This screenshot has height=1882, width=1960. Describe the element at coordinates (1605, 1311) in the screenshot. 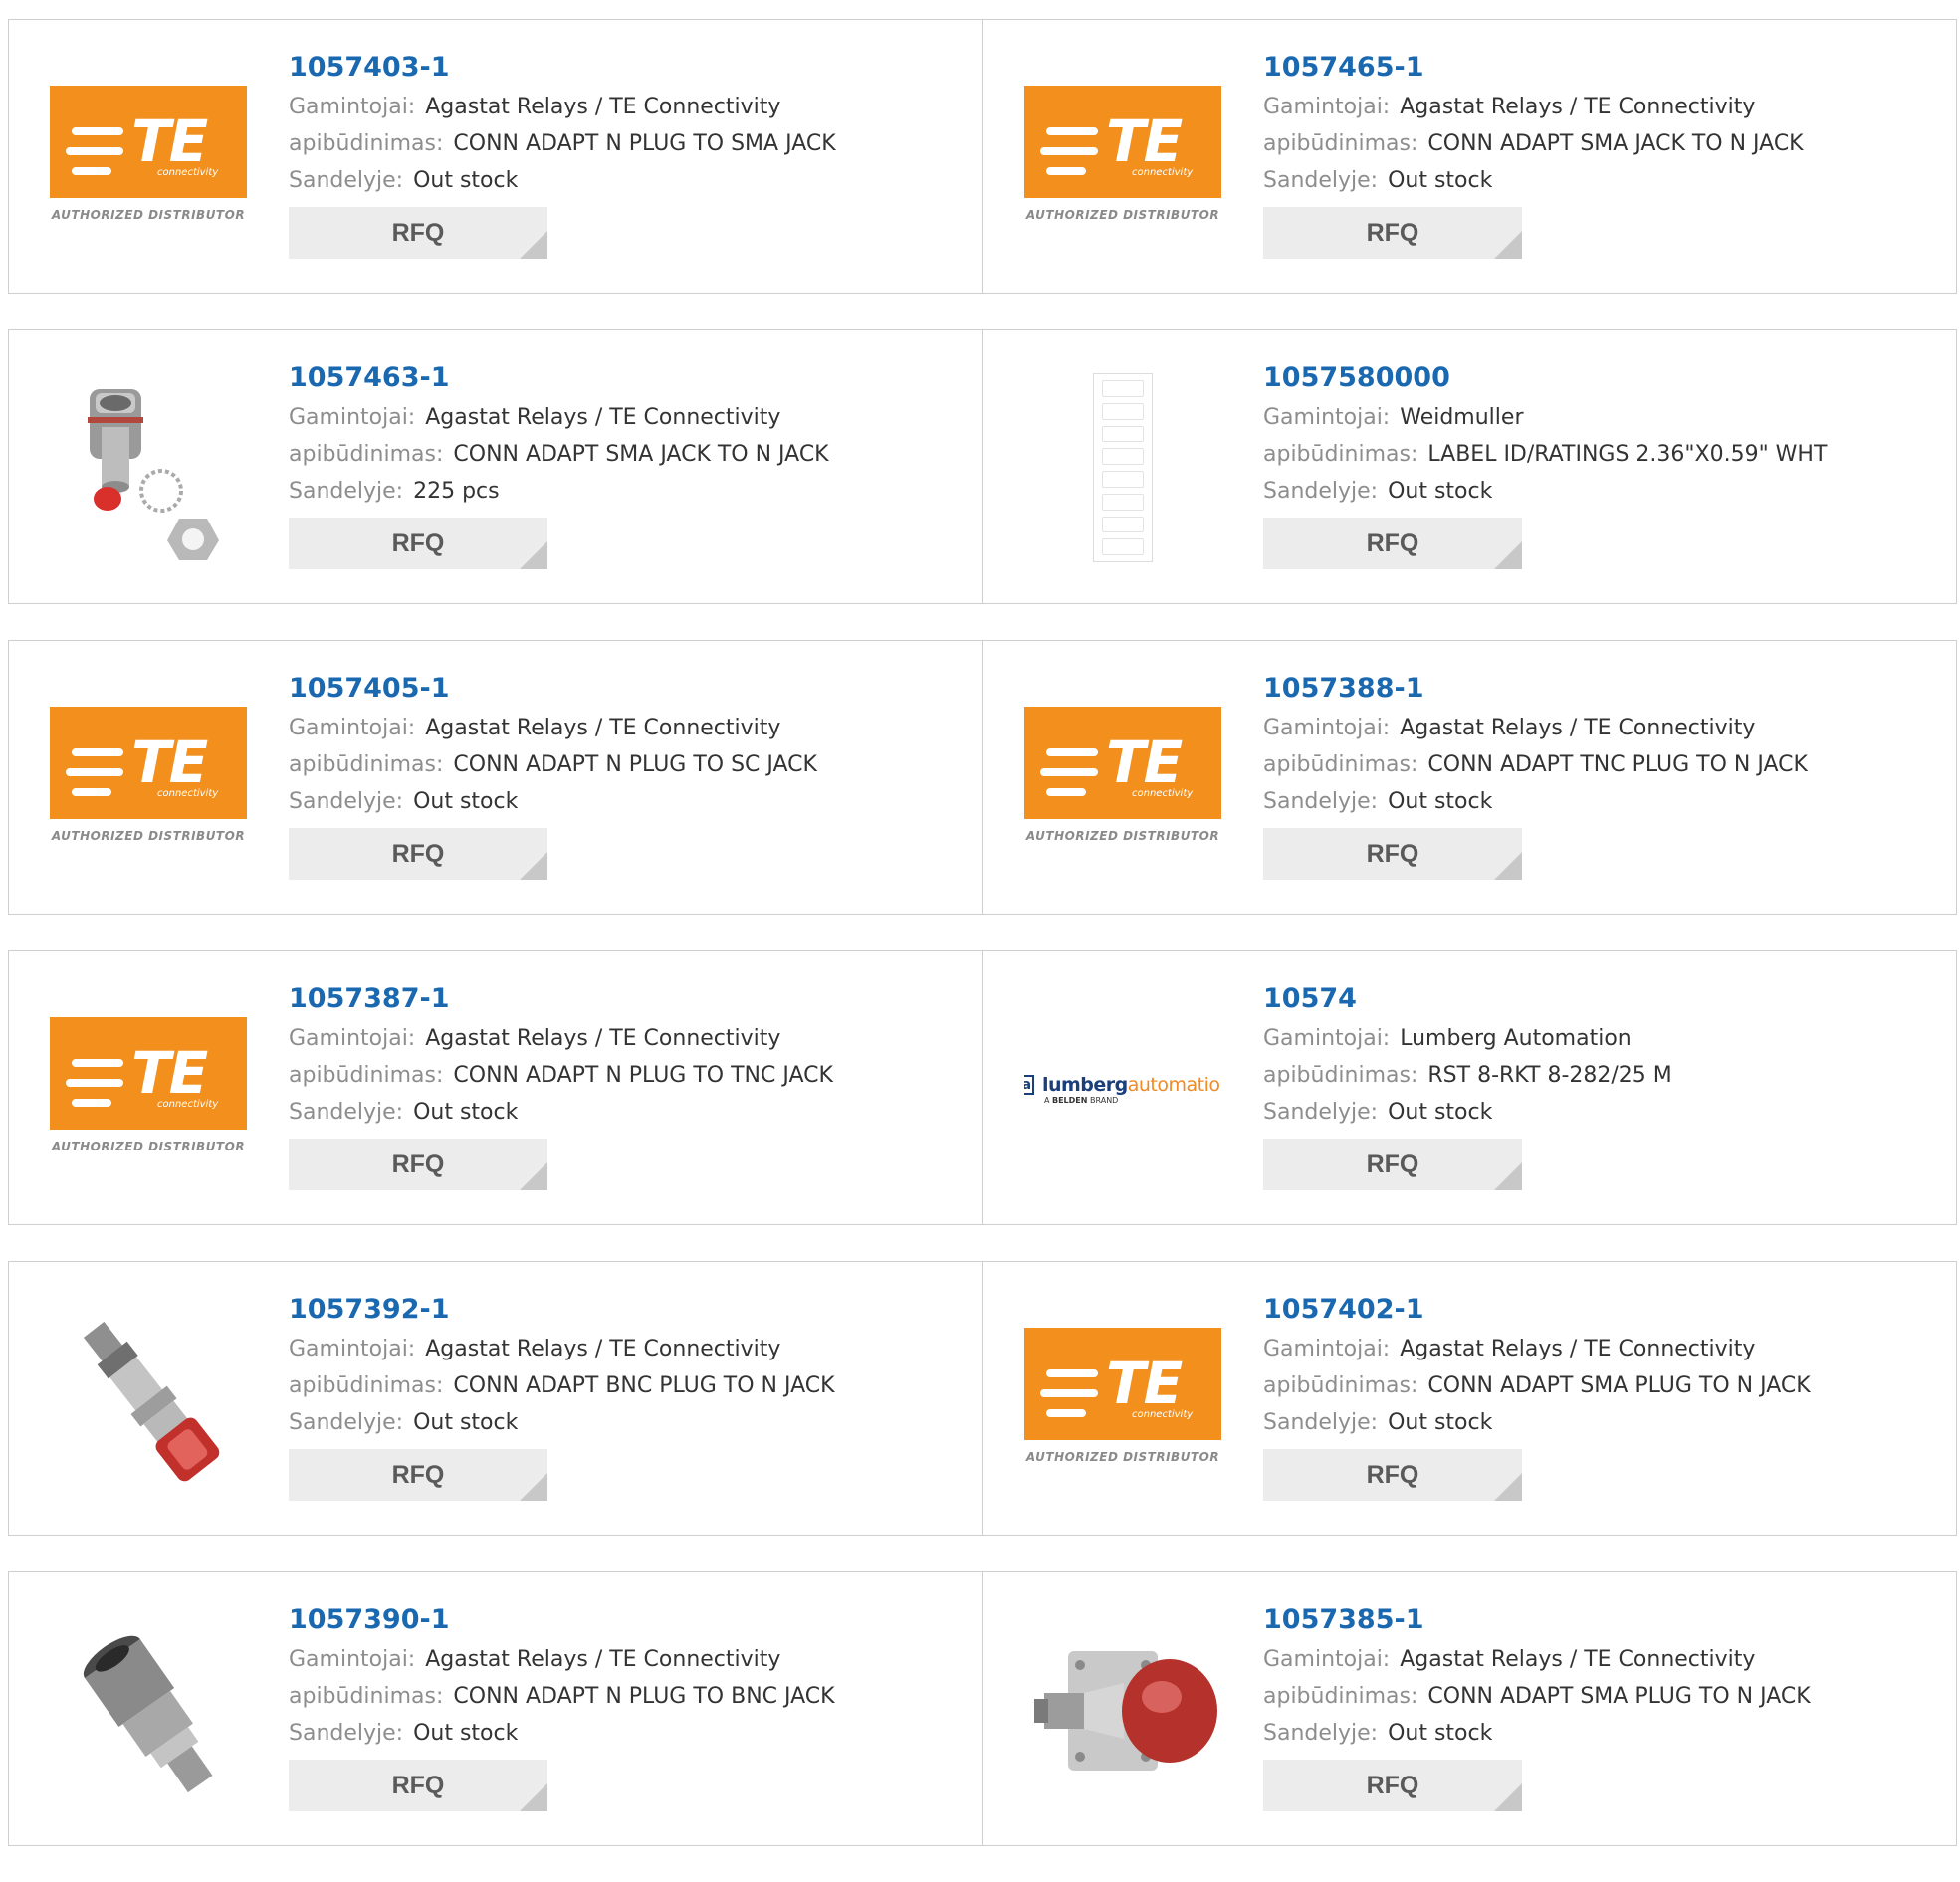

I see `part-number-link: 1057402-1` at that location.